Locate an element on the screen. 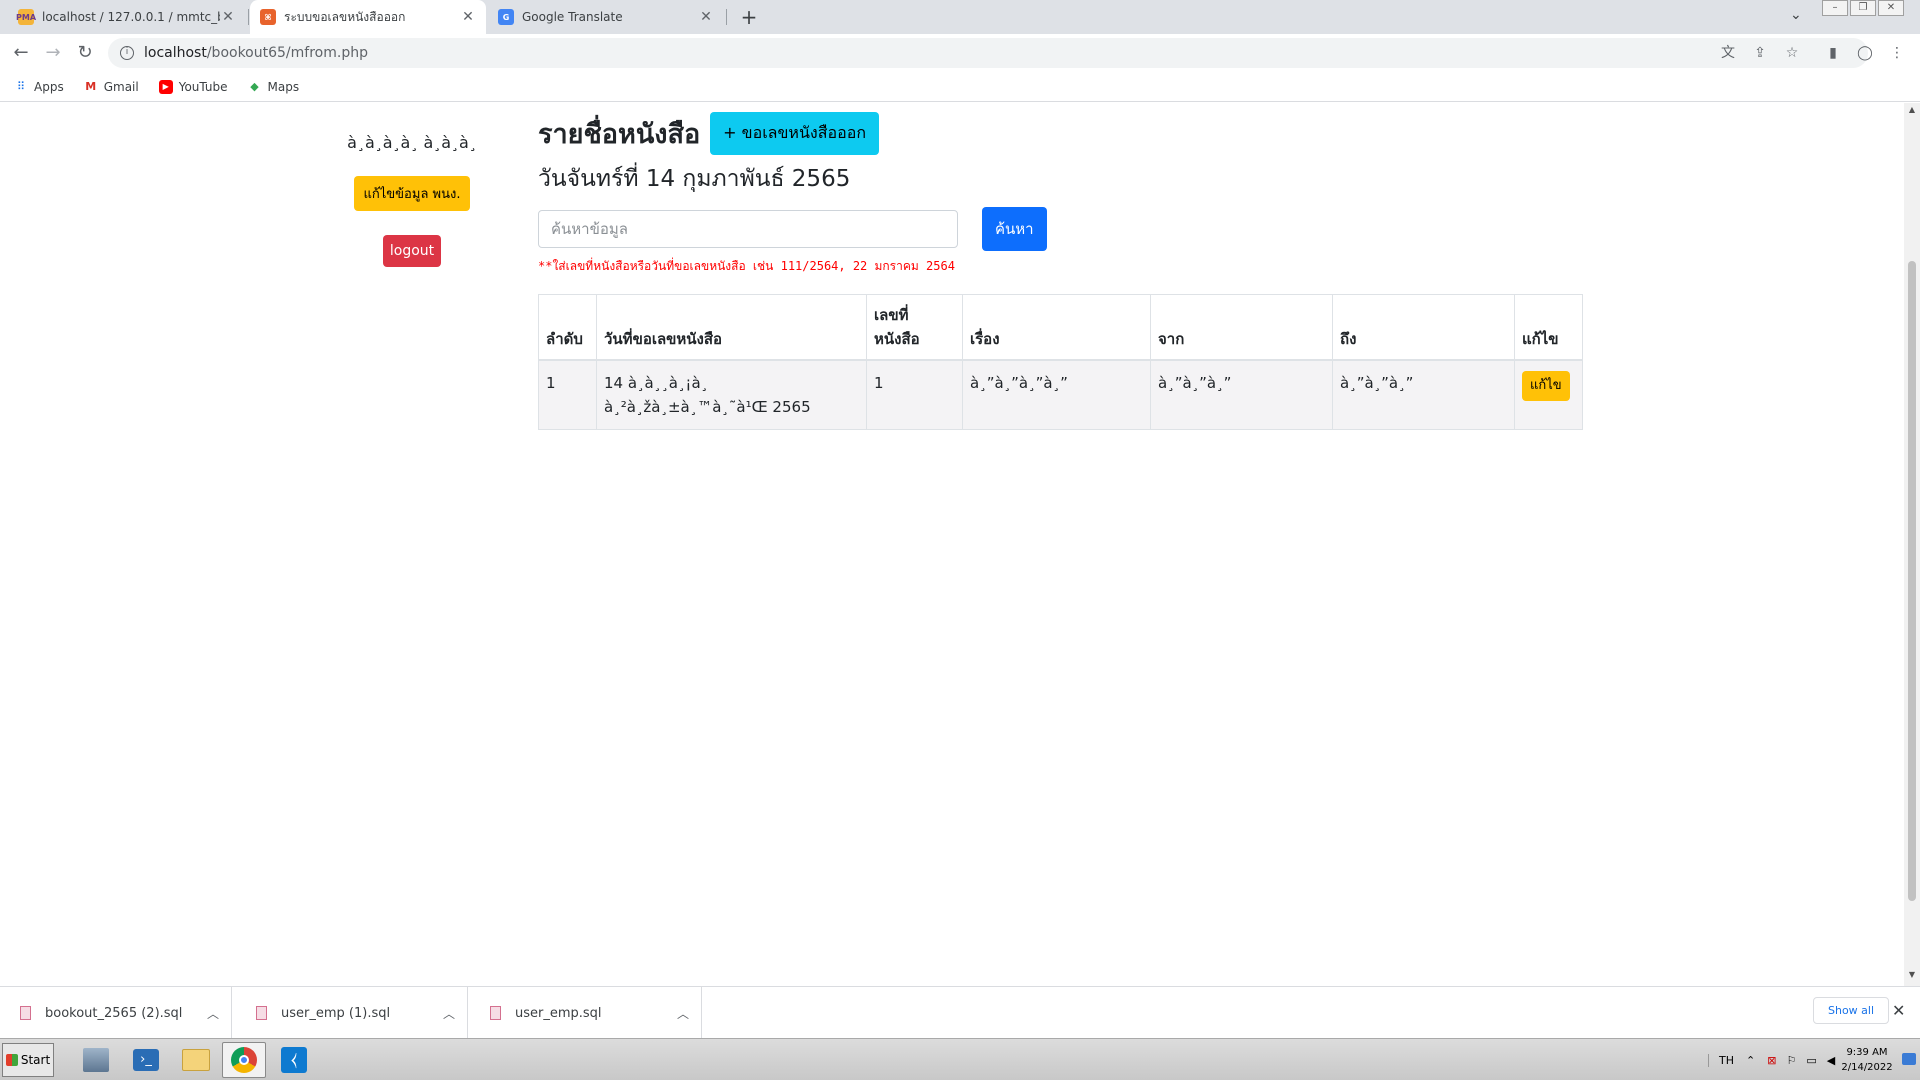 The image size is (1920, 1080). tab-title: ระบบขอเลขหนังสือออก is located at coordinates (345, 16).